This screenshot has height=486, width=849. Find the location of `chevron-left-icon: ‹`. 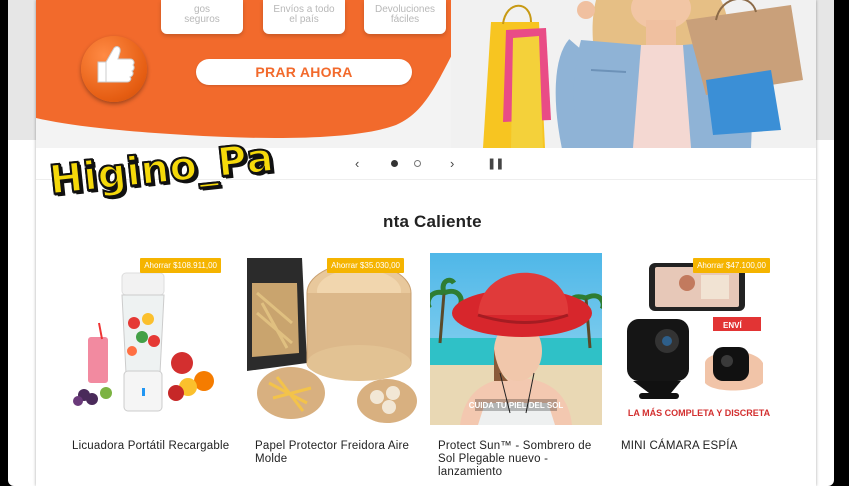

chevron-left-icon: ‹ is located at coordinates (357, 163).